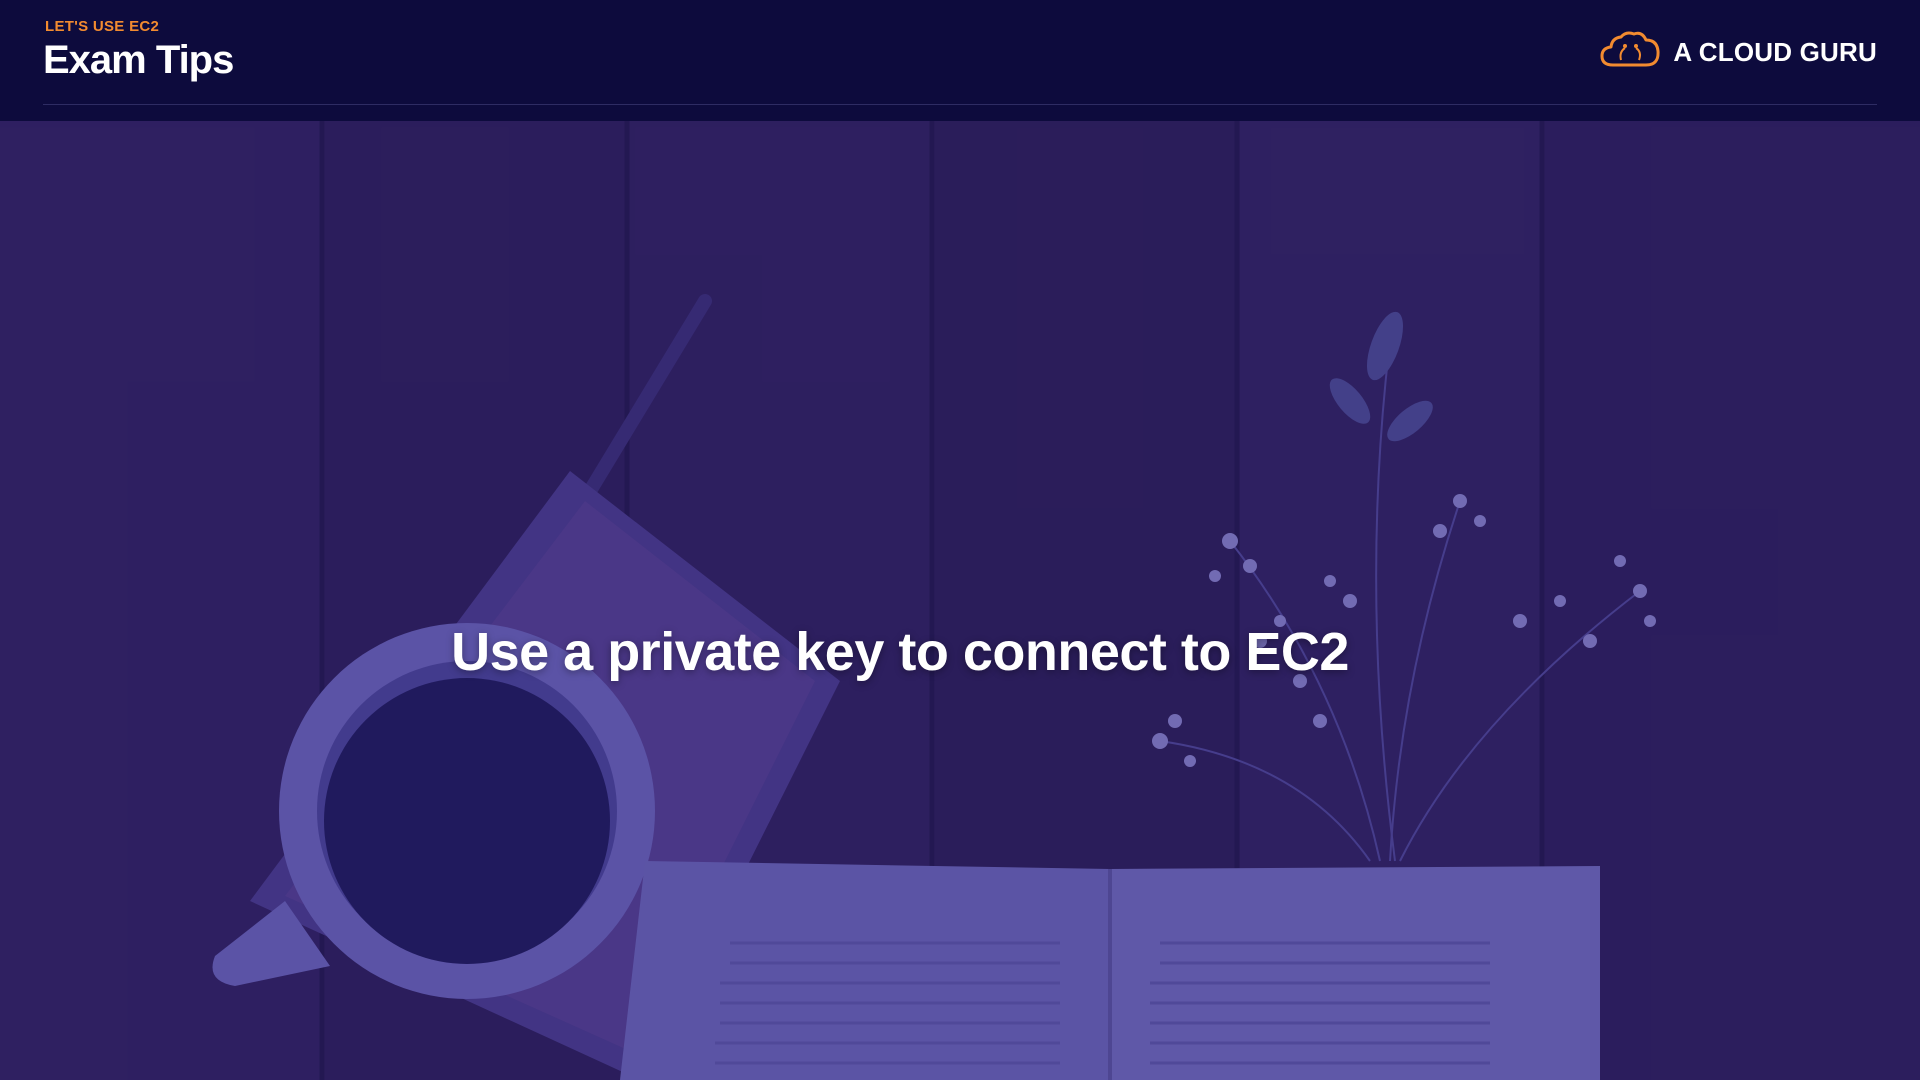  Describe the element at coordinates (1630, 52) in the screenshot. I see `cloud-logo-icon` at that location.